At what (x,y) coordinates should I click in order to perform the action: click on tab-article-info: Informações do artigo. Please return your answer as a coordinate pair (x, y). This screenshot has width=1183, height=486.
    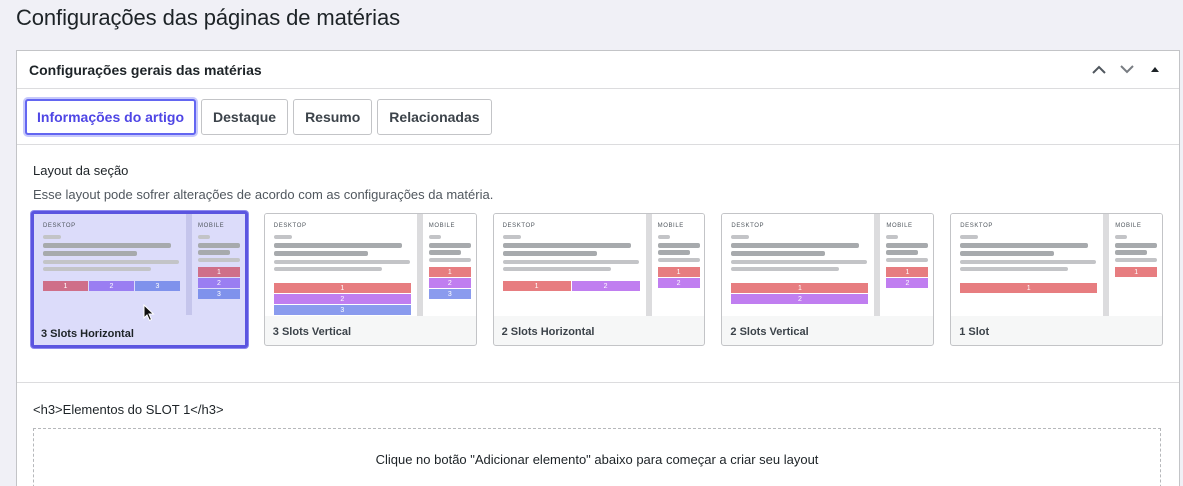
    Looking at the image, I should click on (111, 116).